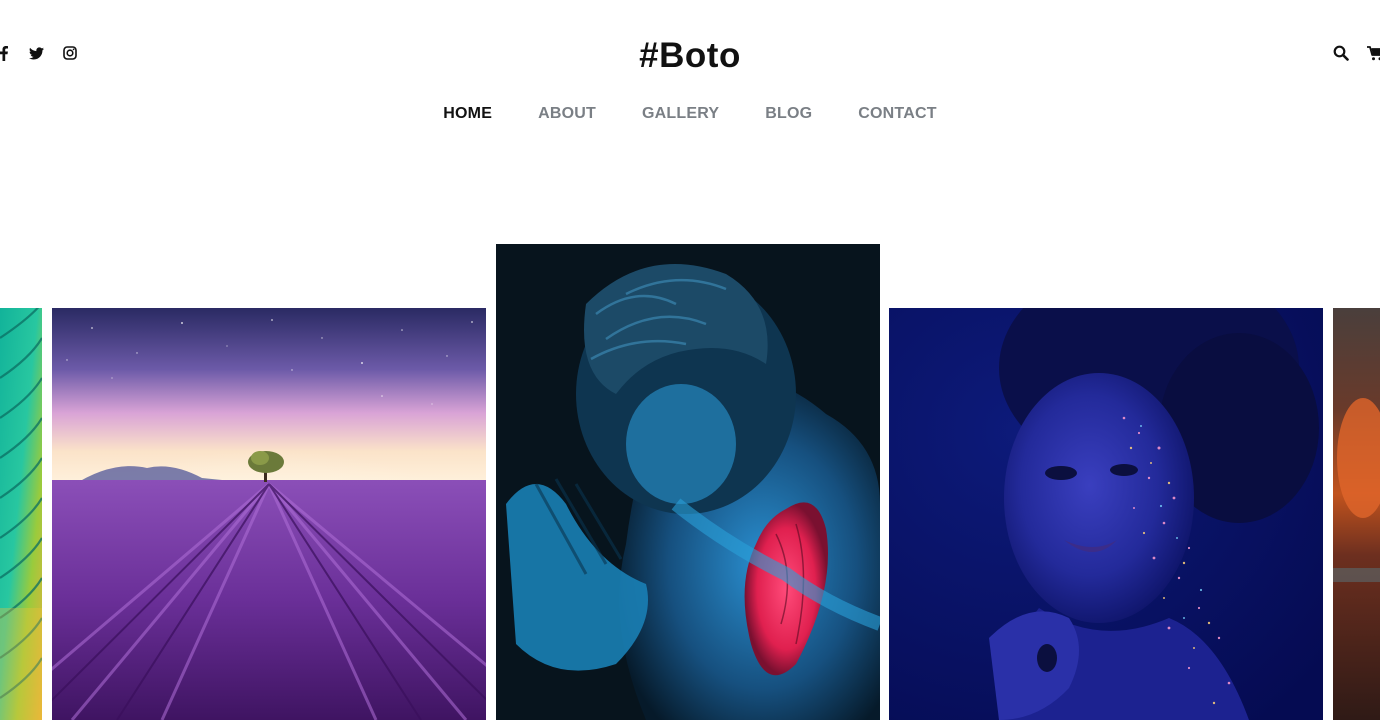 This screenshot has height=720, width=1380. Describe the element at coordinates (897, 114) in the screenshot. I see `nav-item-contact: CONTACT` at that location.